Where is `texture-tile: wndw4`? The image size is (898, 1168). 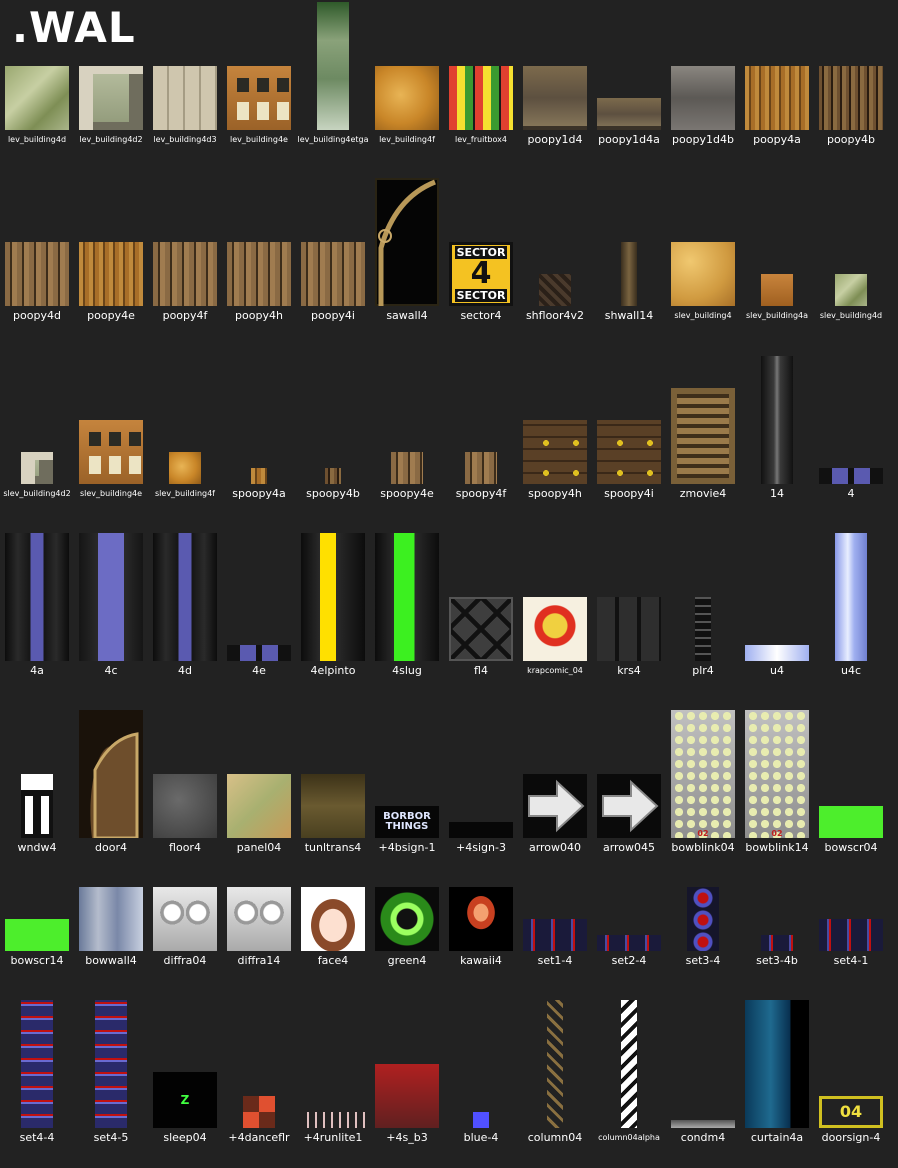
texture-tile: wndw4 is located at coordinates (37, 814).